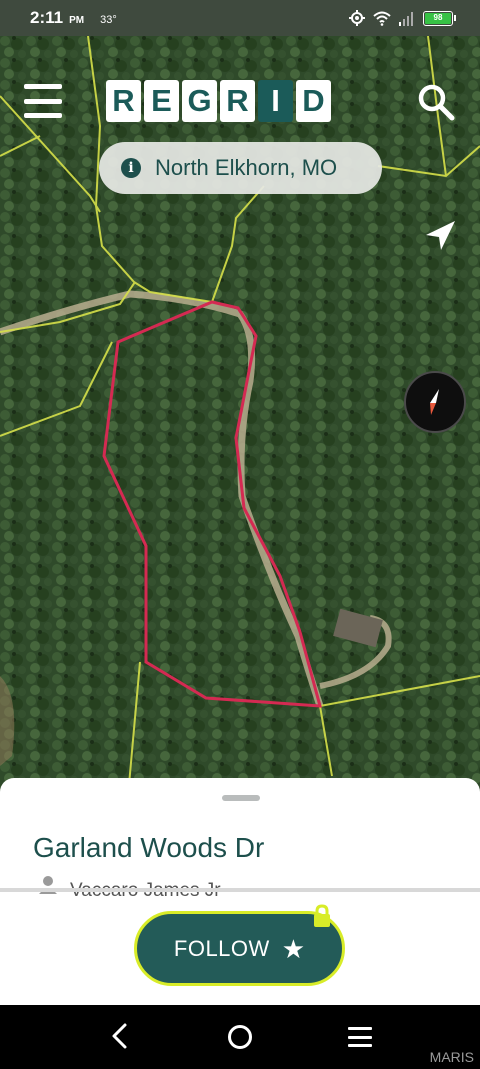  What do you see at coordinates (451, 1057) in the screenshot?
I see `watermark: MARIS` at bounding box center [451, 1057].